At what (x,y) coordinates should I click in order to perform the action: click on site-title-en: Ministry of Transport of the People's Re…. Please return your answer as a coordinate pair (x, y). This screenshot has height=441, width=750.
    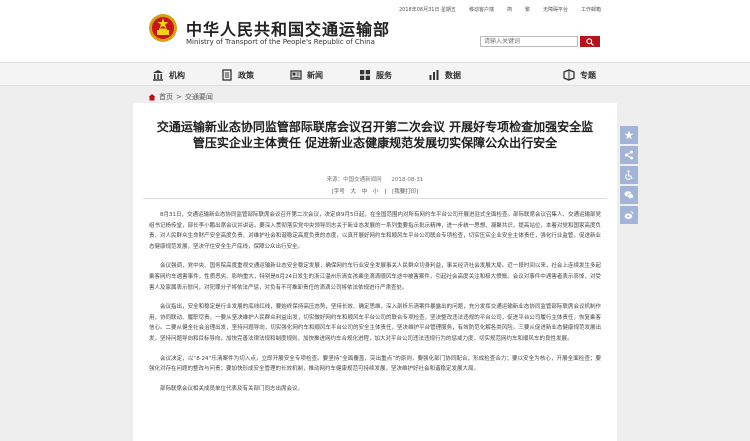
    Looking at the image, I should click on (280, 42).